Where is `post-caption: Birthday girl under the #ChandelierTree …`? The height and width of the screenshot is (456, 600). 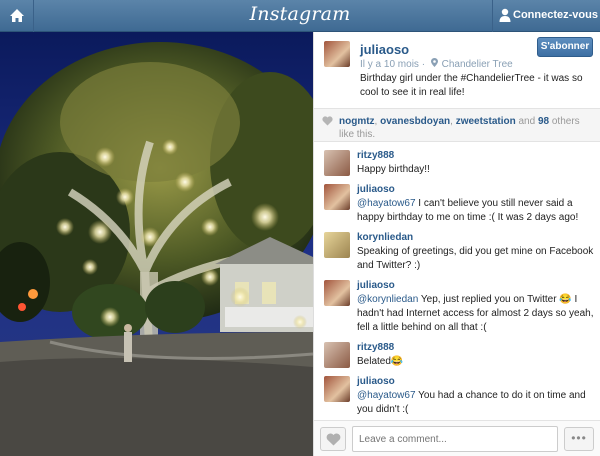 post-caption: Birthday girl under the #ChandelierTree … is located at coordinates (471, 85).